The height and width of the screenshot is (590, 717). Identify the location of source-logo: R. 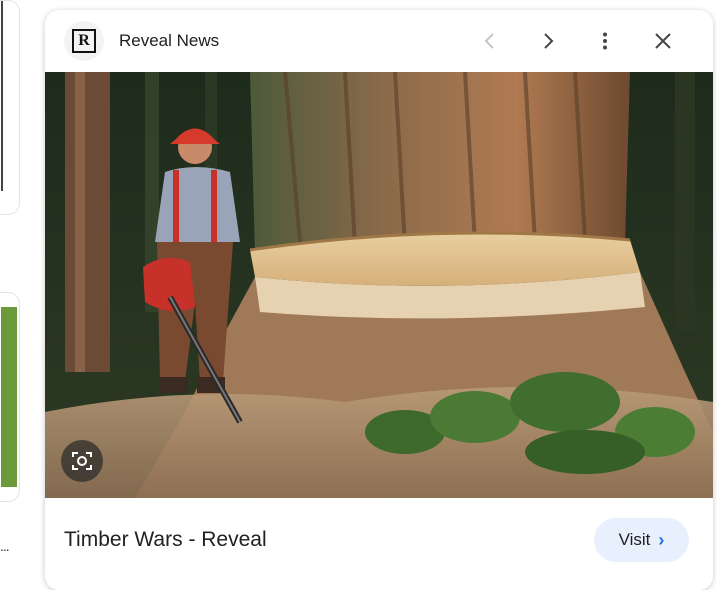
(84, 41).